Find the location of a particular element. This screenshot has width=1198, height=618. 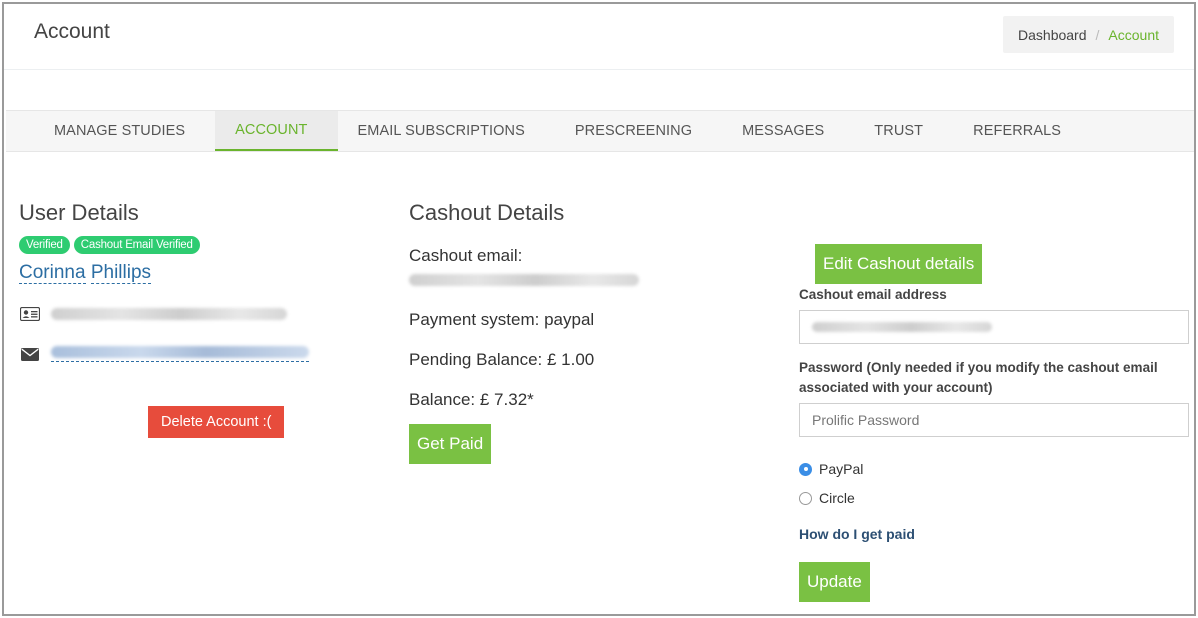

circle-radio is located at coordinates (805, 498).